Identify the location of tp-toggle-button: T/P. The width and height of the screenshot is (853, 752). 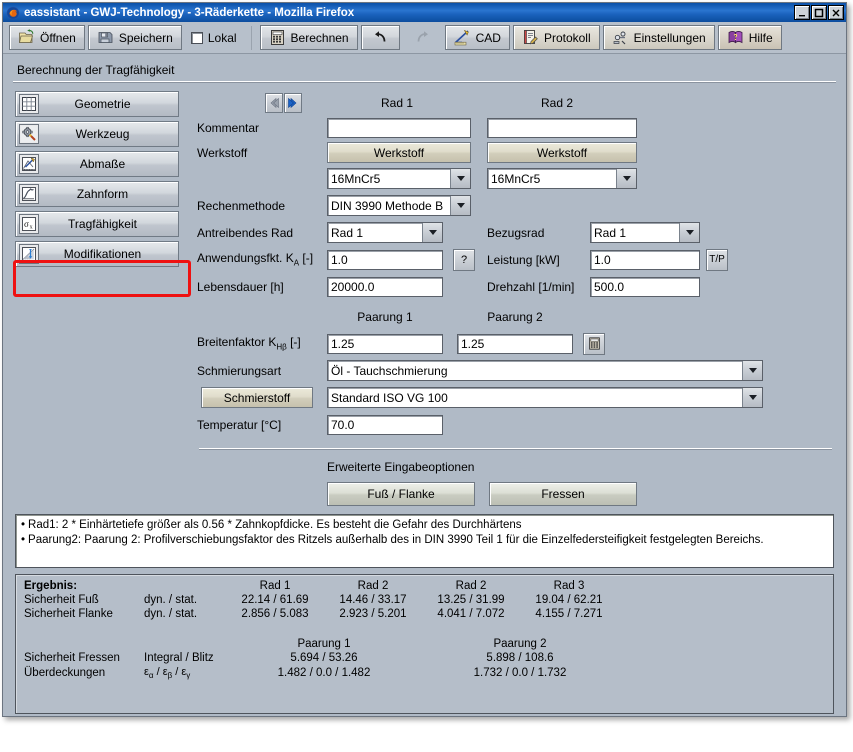
(717, 259).